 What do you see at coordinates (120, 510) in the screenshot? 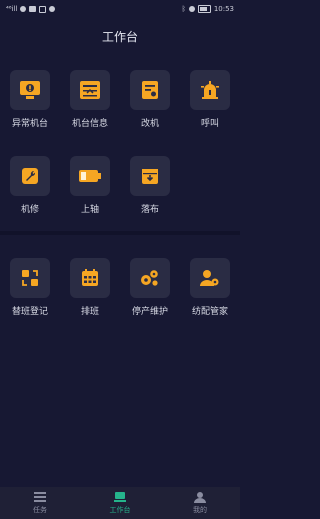
I see `nav-label: 工作台` at bounding box center [120, 510].